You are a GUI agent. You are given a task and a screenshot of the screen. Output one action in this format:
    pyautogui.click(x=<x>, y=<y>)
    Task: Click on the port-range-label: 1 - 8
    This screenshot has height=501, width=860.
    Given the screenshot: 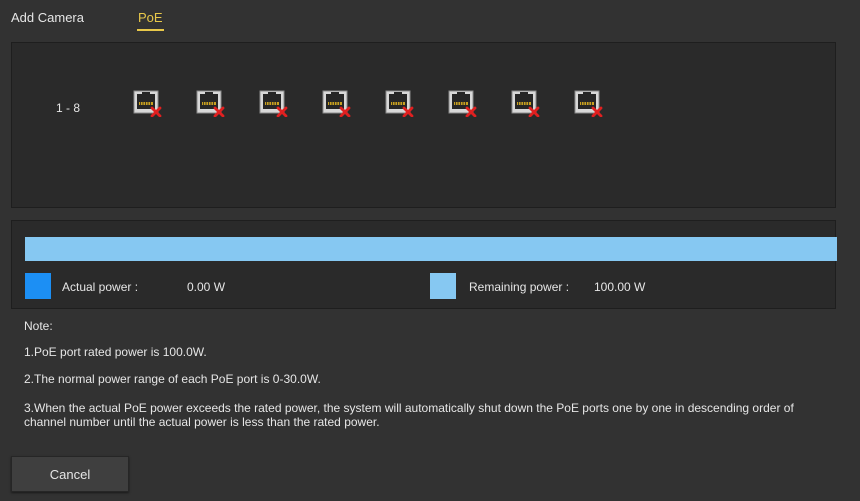 What is the action you would take?
    pyautogui.click(x=68, y=108)
    